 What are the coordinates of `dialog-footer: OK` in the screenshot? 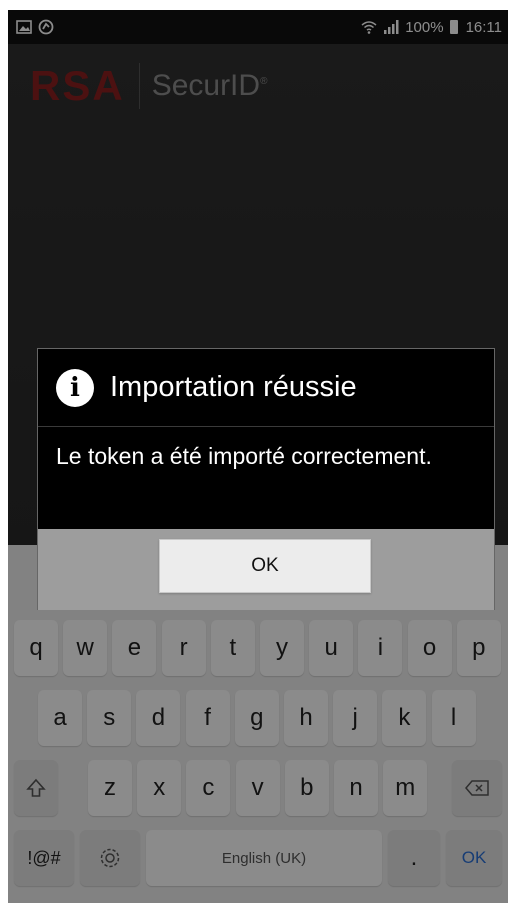 It's located at (266, 569).